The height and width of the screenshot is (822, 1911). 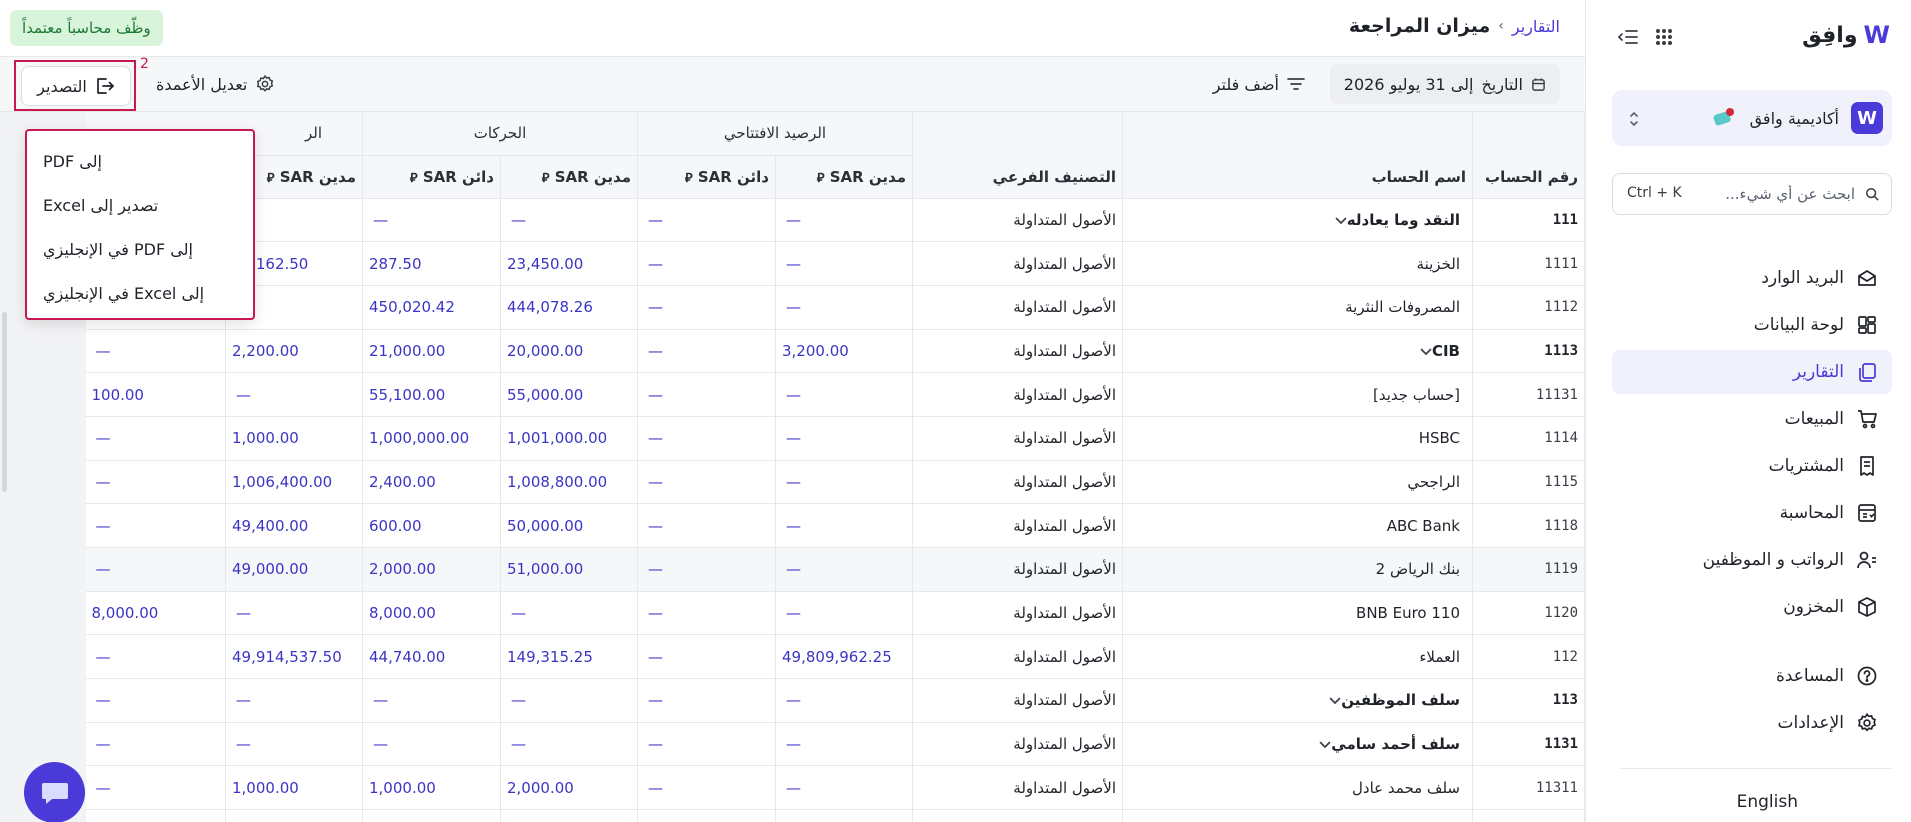 What do you see at coordinates (86, 28) in the screenshot?
I see `hire-accountant-button: وظّف محاسباً معتمداً` at bounding box center [86, 28].